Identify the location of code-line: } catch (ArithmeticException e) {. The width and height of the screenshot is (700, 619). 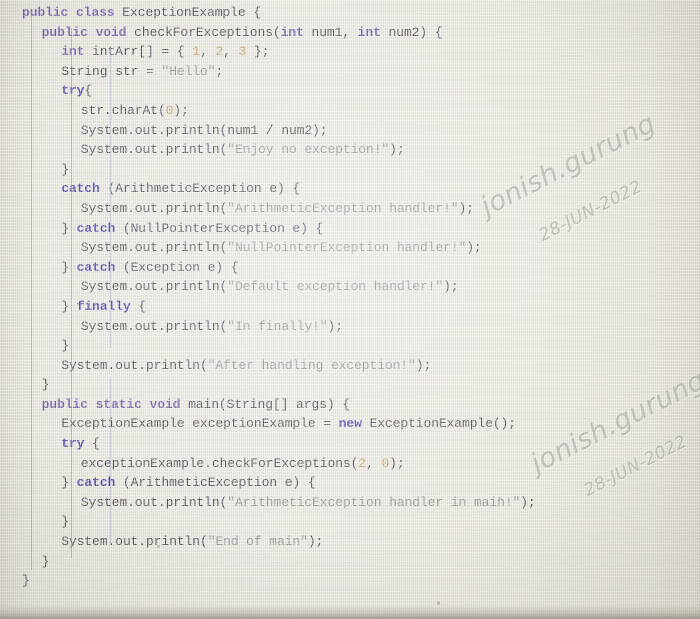
(350, 483).